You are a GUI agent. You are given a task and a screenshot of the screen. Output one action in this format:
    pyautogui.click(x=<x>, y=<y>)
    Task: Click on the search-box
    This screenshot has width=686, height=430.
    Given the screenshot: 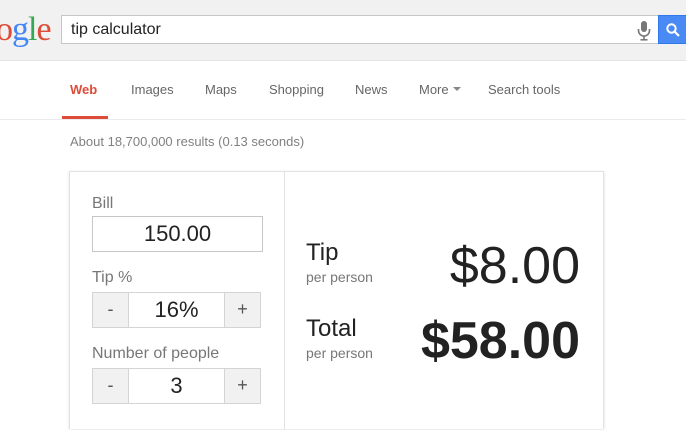 What is the action you would take?
    pyautogui.click(x=359, y=29)
    